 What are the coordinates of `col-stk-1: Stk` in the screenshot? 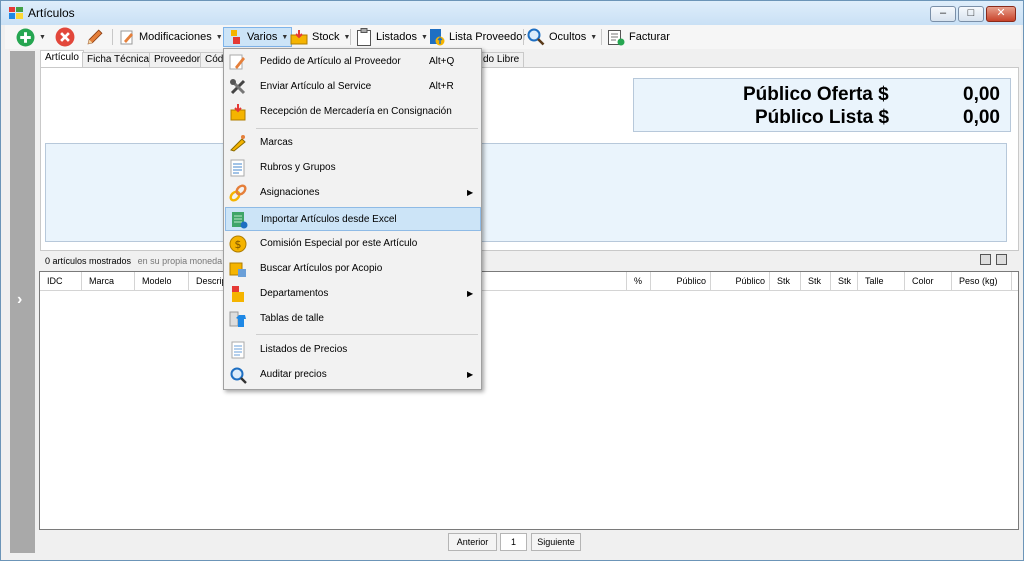 It's located at (785, 281).